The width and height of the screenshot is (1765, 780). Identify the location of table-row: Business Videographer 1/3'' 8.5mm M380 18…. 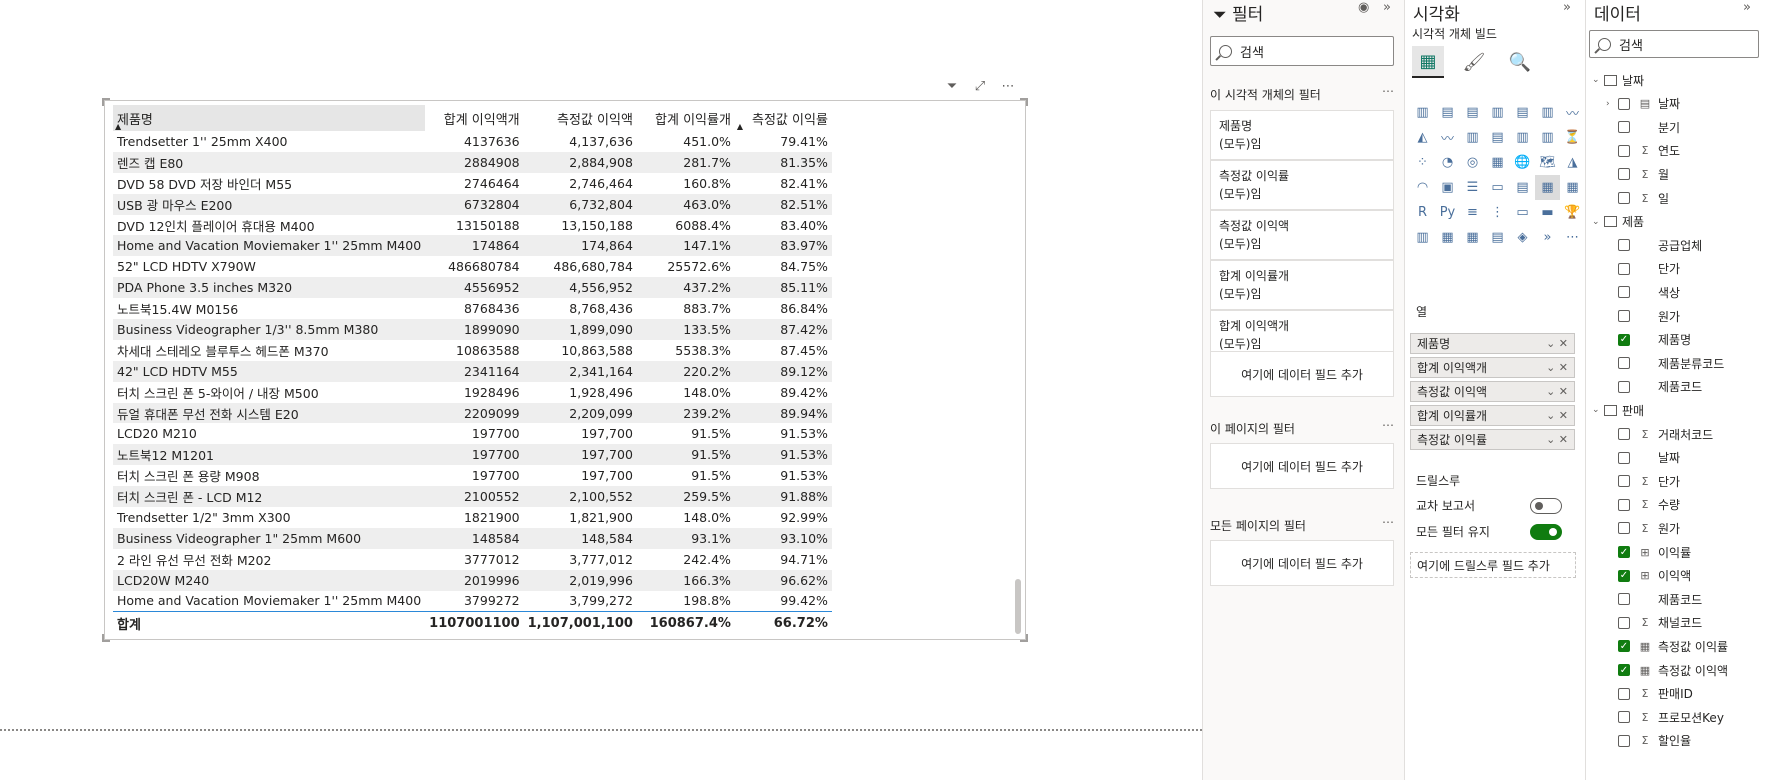
(472, 329).